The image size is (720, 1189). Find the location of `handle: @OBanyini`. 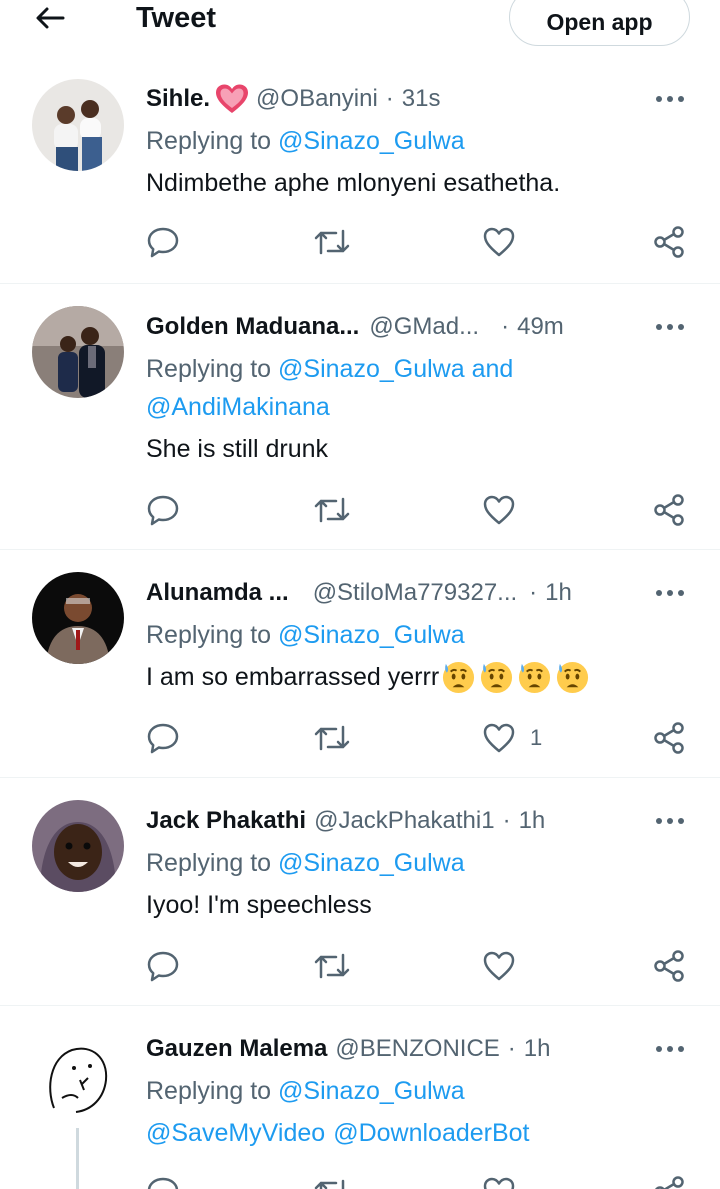

handle: @OBanyini is located at coordinates (317, 99).